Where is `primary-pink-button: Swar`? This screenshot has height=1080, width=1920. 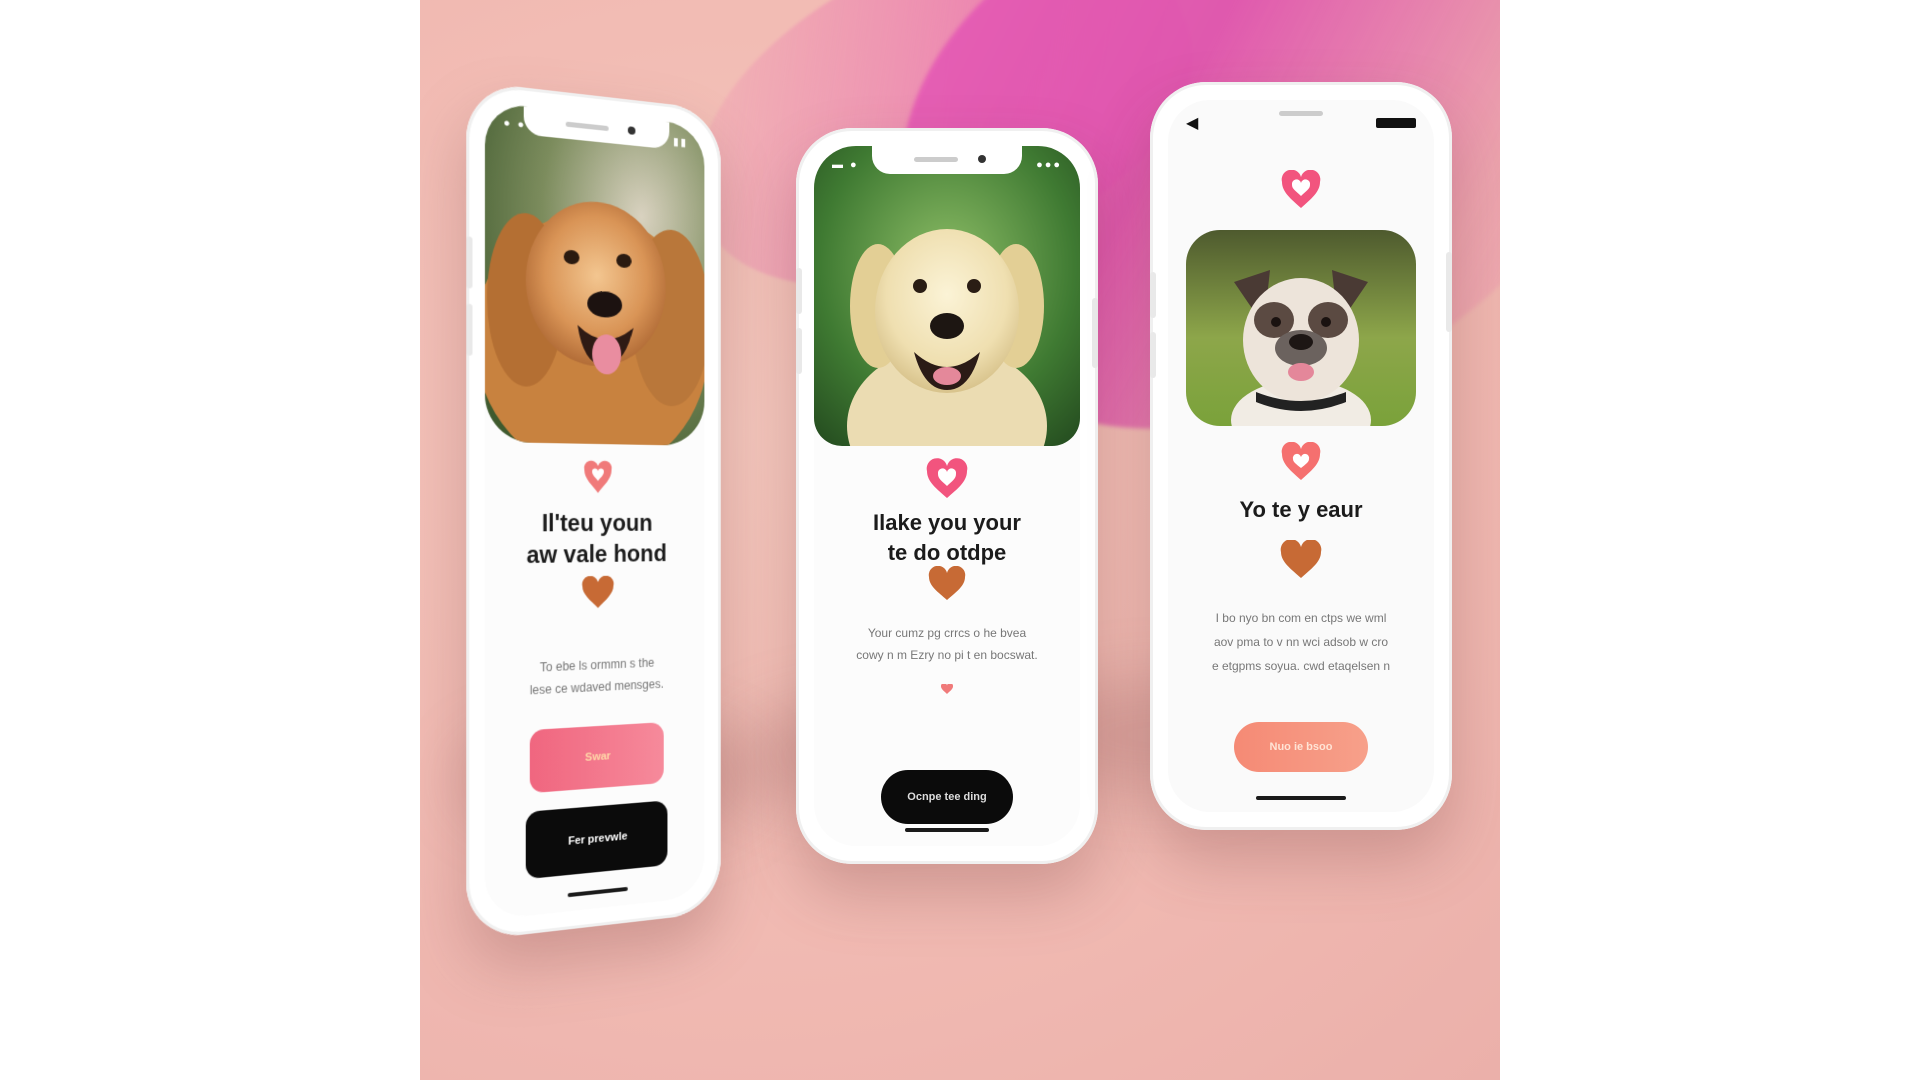
primary-pink-button: Swar is located at coordinates (597, 757).